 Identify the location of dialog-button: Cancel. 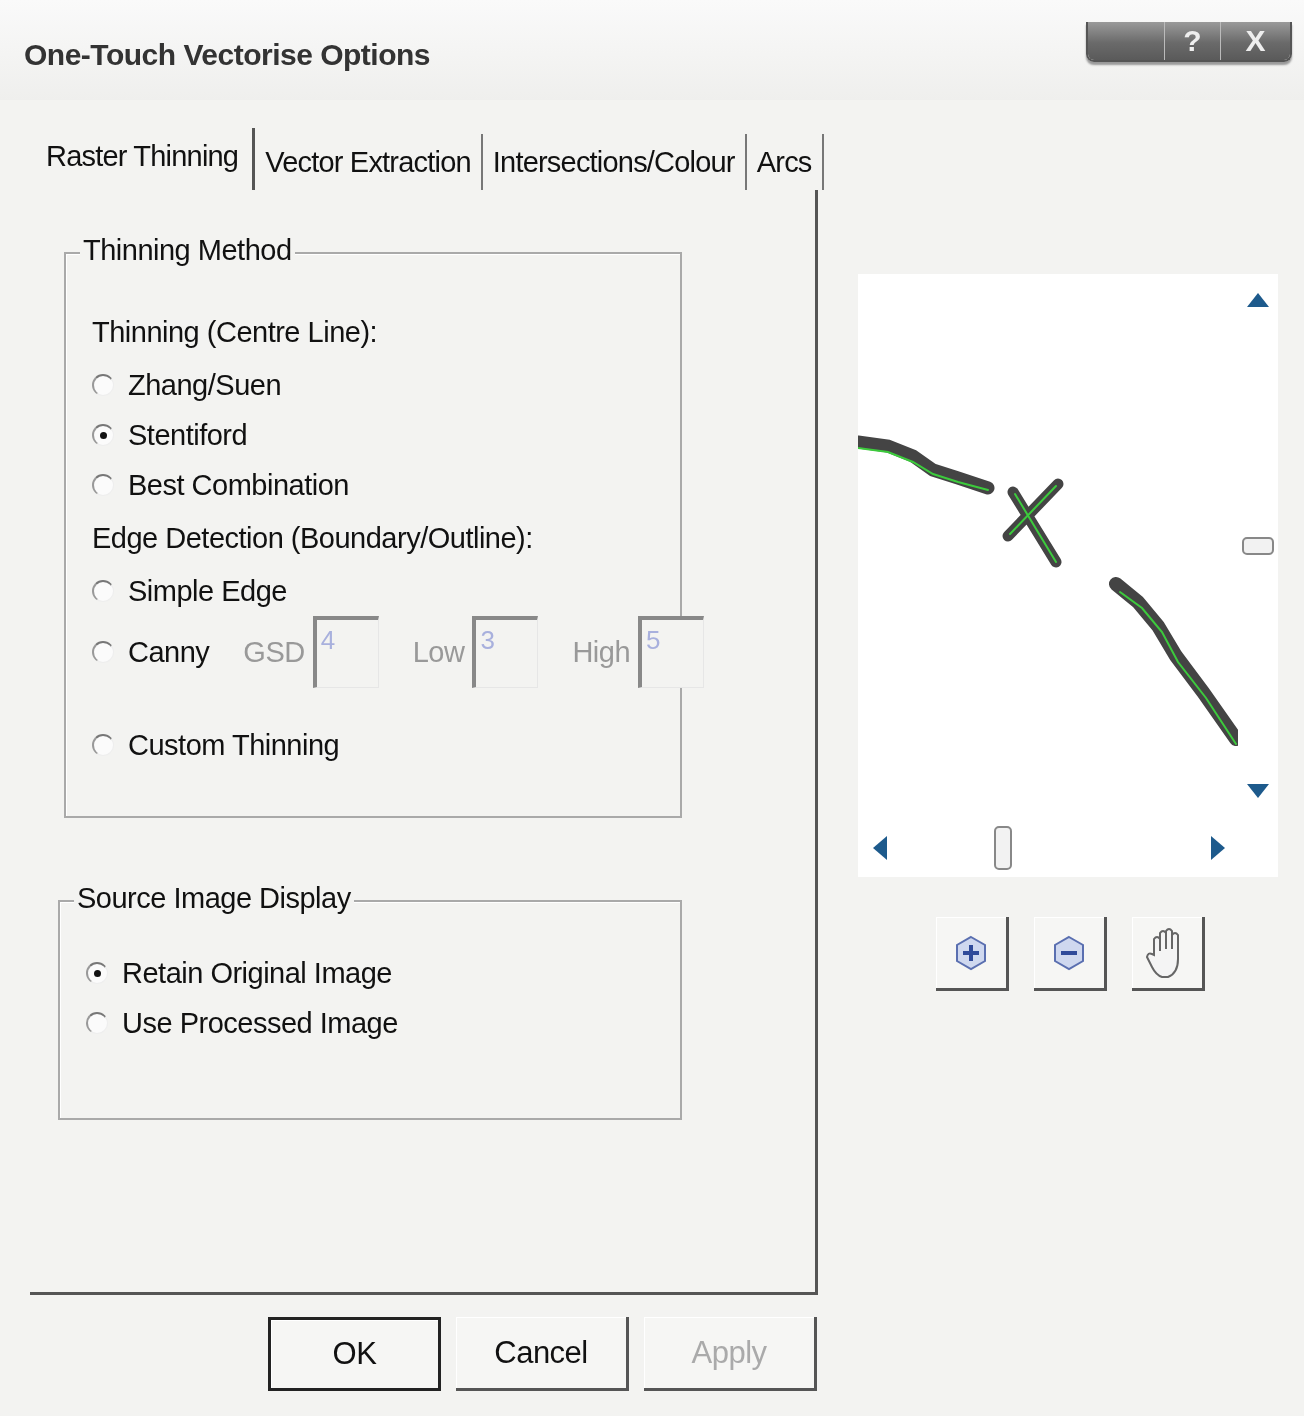
(542, 1354).